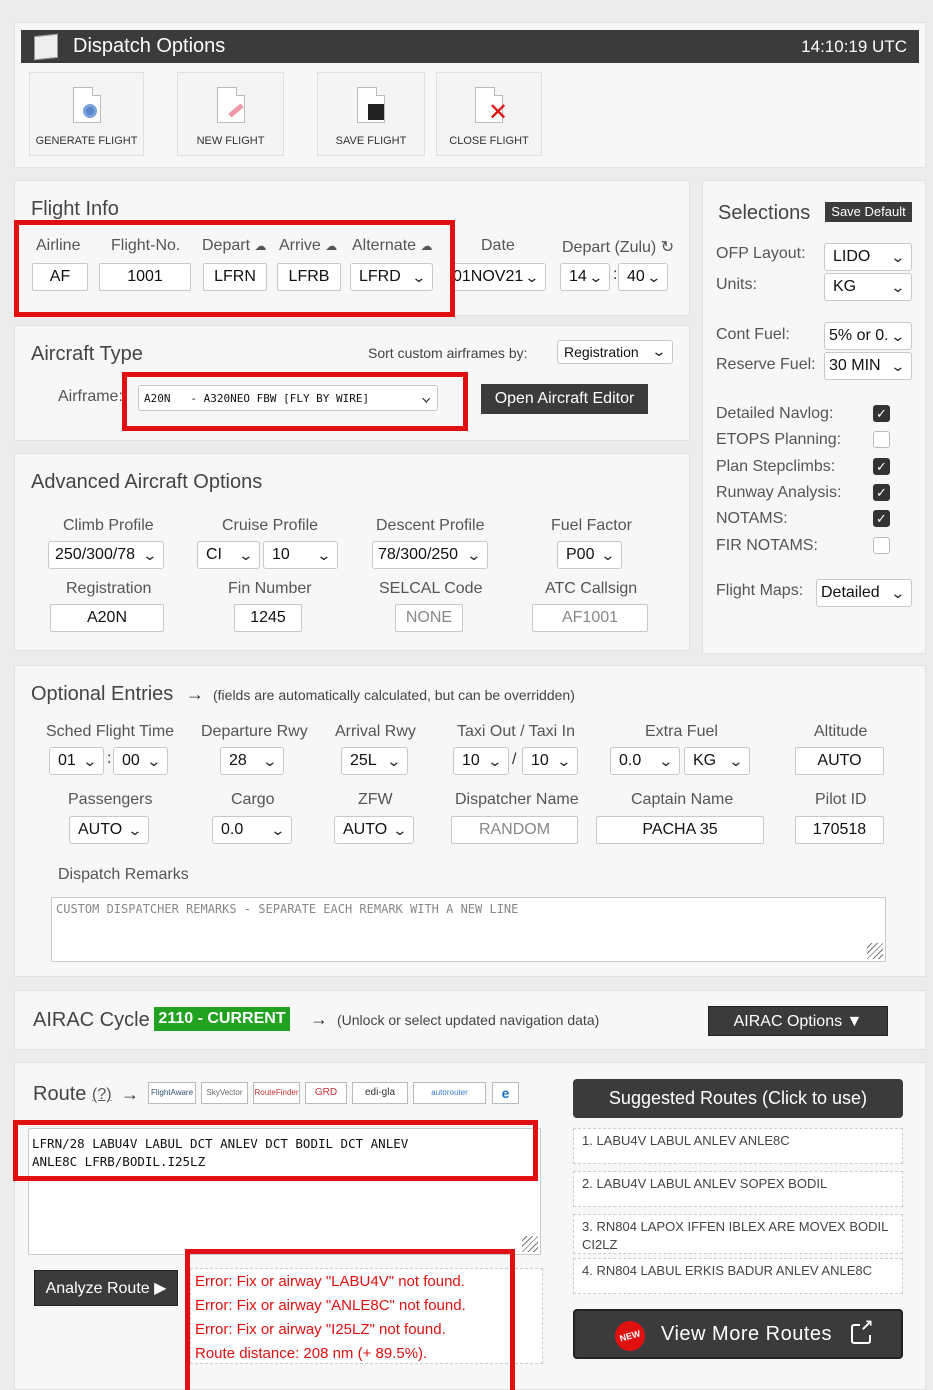 This screenshot has width=933, height=1390. Describe the element at coordinates (767, 545) in the screenshot. I see `fir-notams-label: FIR NOTAMS:` at that location.